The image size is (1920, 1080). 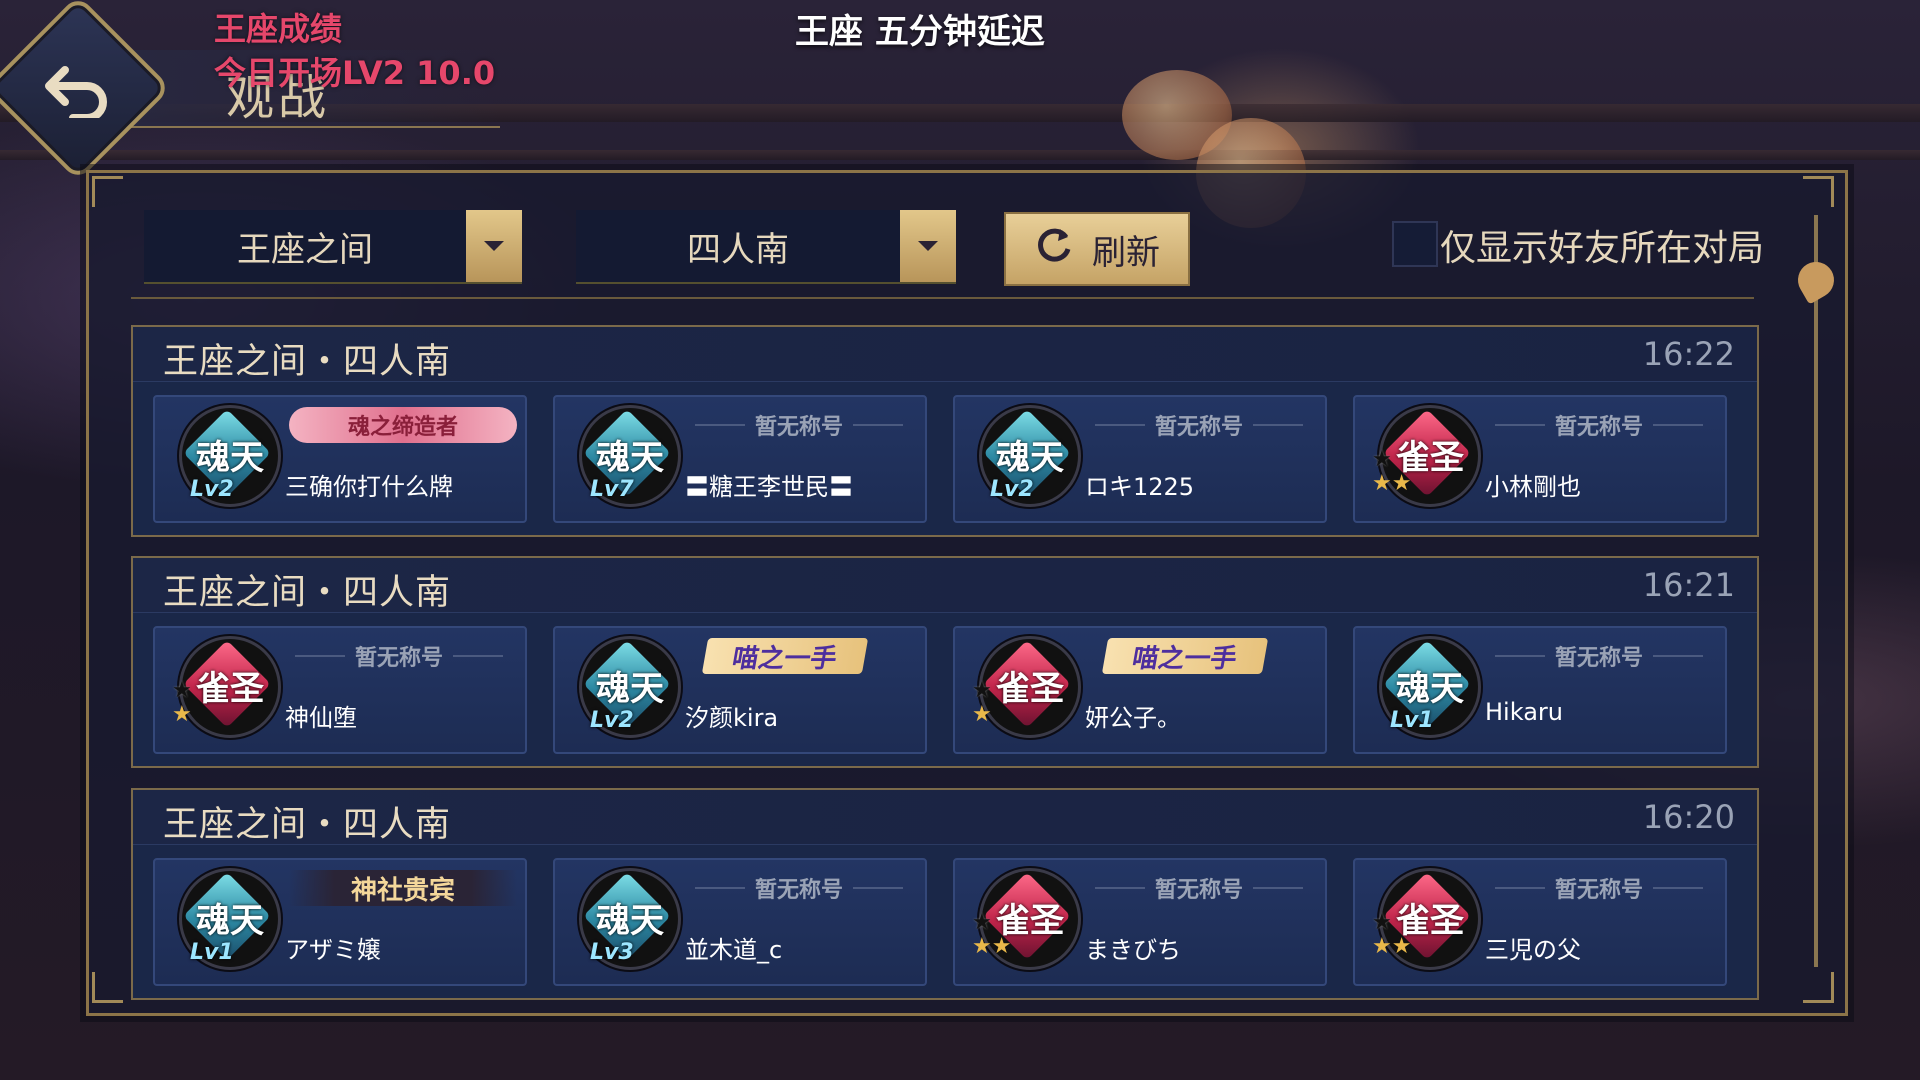 I want to click on player-name: 三児の父, so click(x=1533, y=950).